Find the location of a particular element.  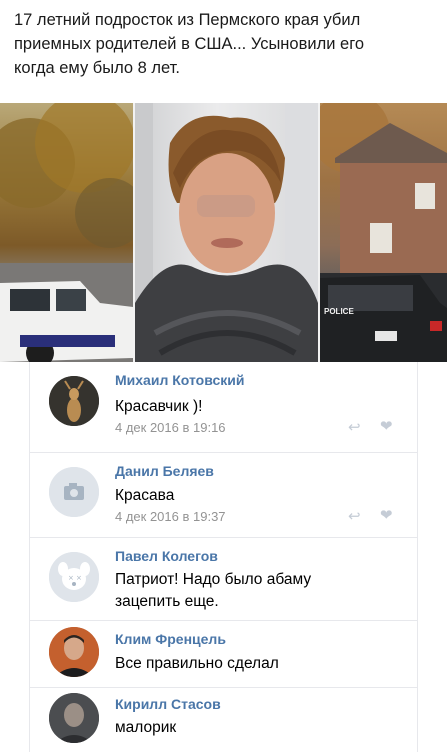

man-photo-dark-avatar is located at coordinates (74, 718).